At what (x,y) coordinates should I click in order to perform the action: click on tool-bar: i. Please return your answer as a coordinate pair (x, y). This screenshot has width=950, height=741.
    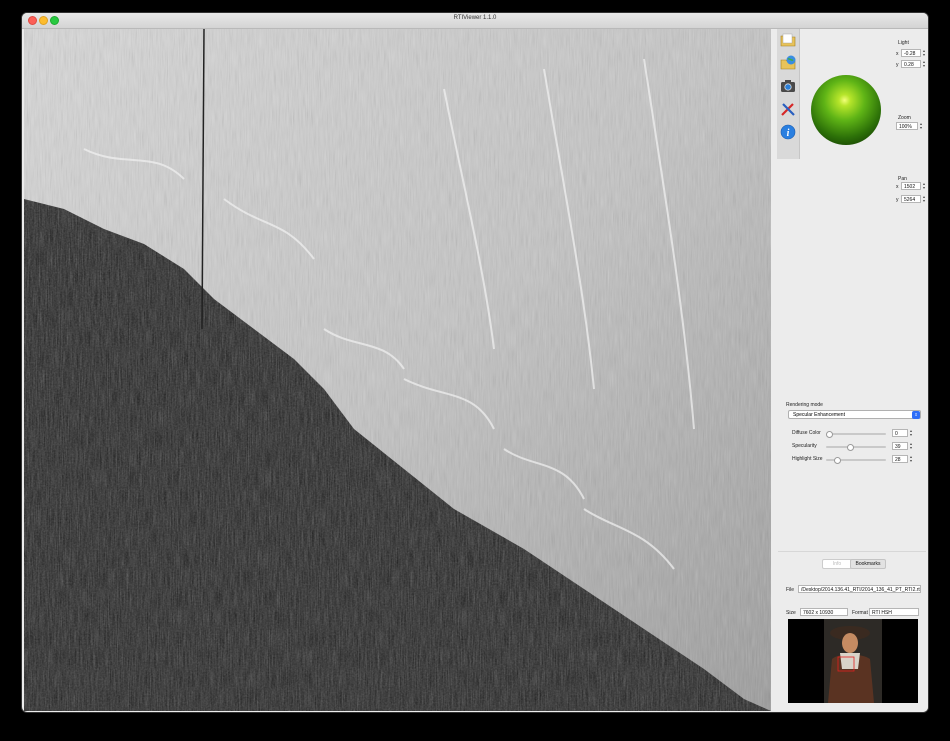
    Looking at the image, I should click on (788, 94).